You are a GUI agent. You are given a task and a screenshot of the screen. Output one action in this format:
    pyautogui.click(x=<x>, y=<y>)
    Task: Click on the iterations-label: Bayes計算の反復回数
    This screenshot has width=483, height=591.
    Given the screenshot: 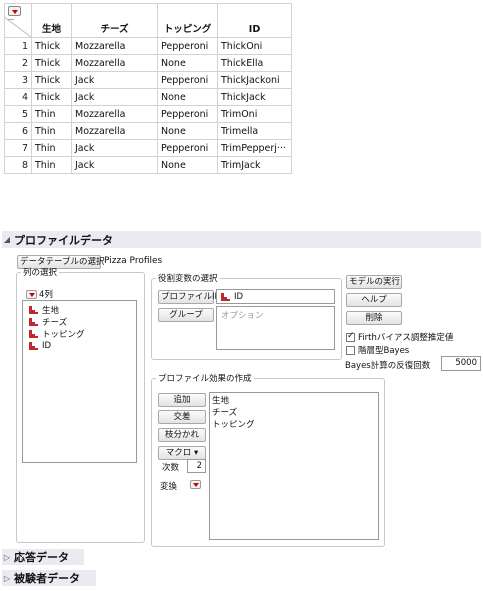 What is the action you would take?
    pyautogui.click(x=388, y=366)
    